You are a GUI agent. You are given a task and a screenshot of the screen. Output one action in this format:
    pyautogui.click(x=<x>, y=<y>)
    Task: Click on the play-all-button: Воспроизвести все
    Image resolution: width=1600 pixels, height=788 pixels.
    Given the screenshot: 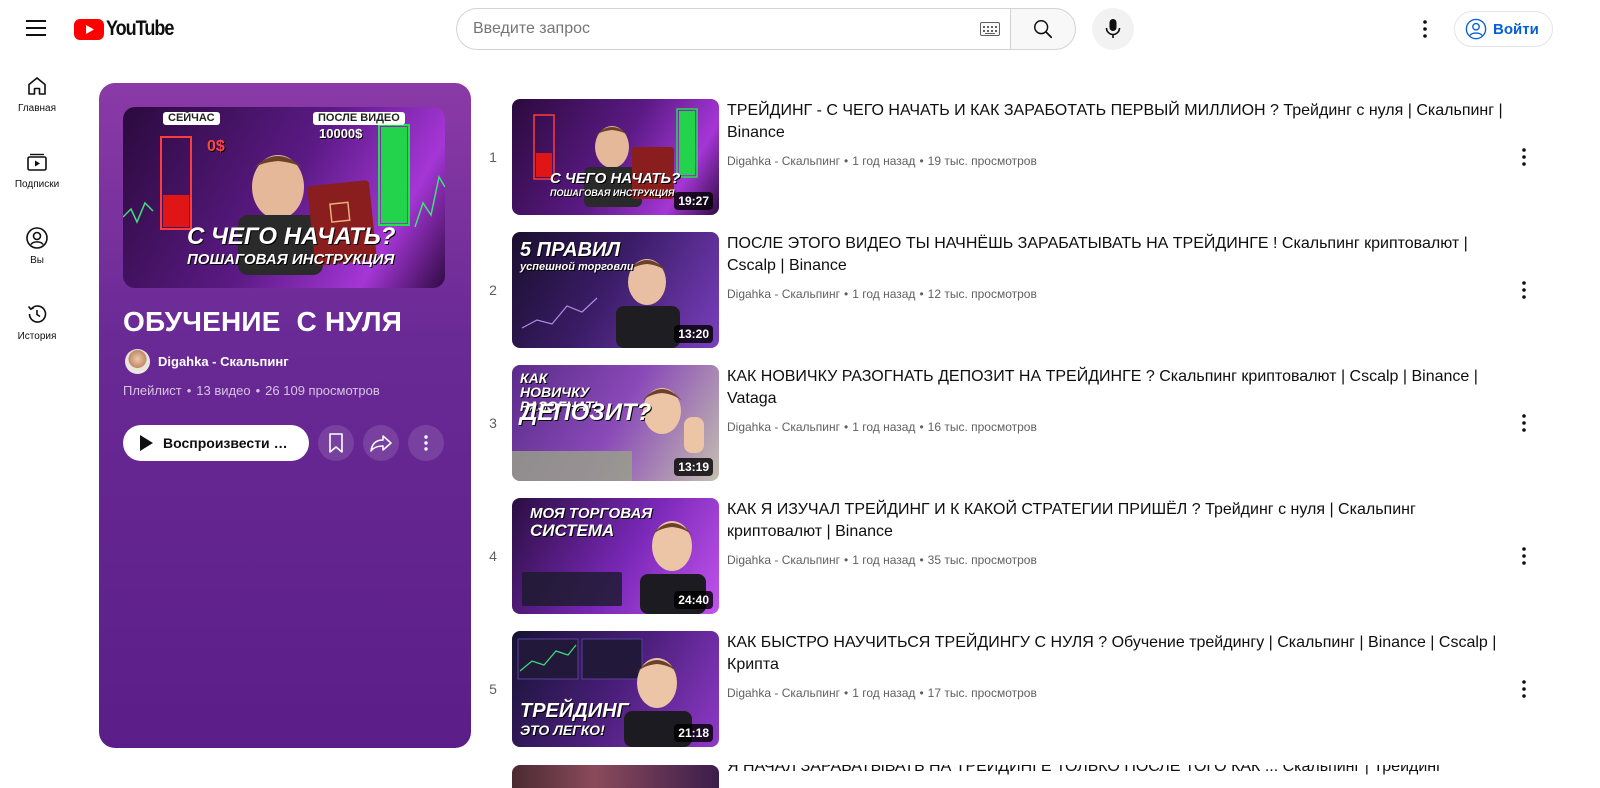 What is the action you would take?
    pyautogui.click(x=216, y=443)
    